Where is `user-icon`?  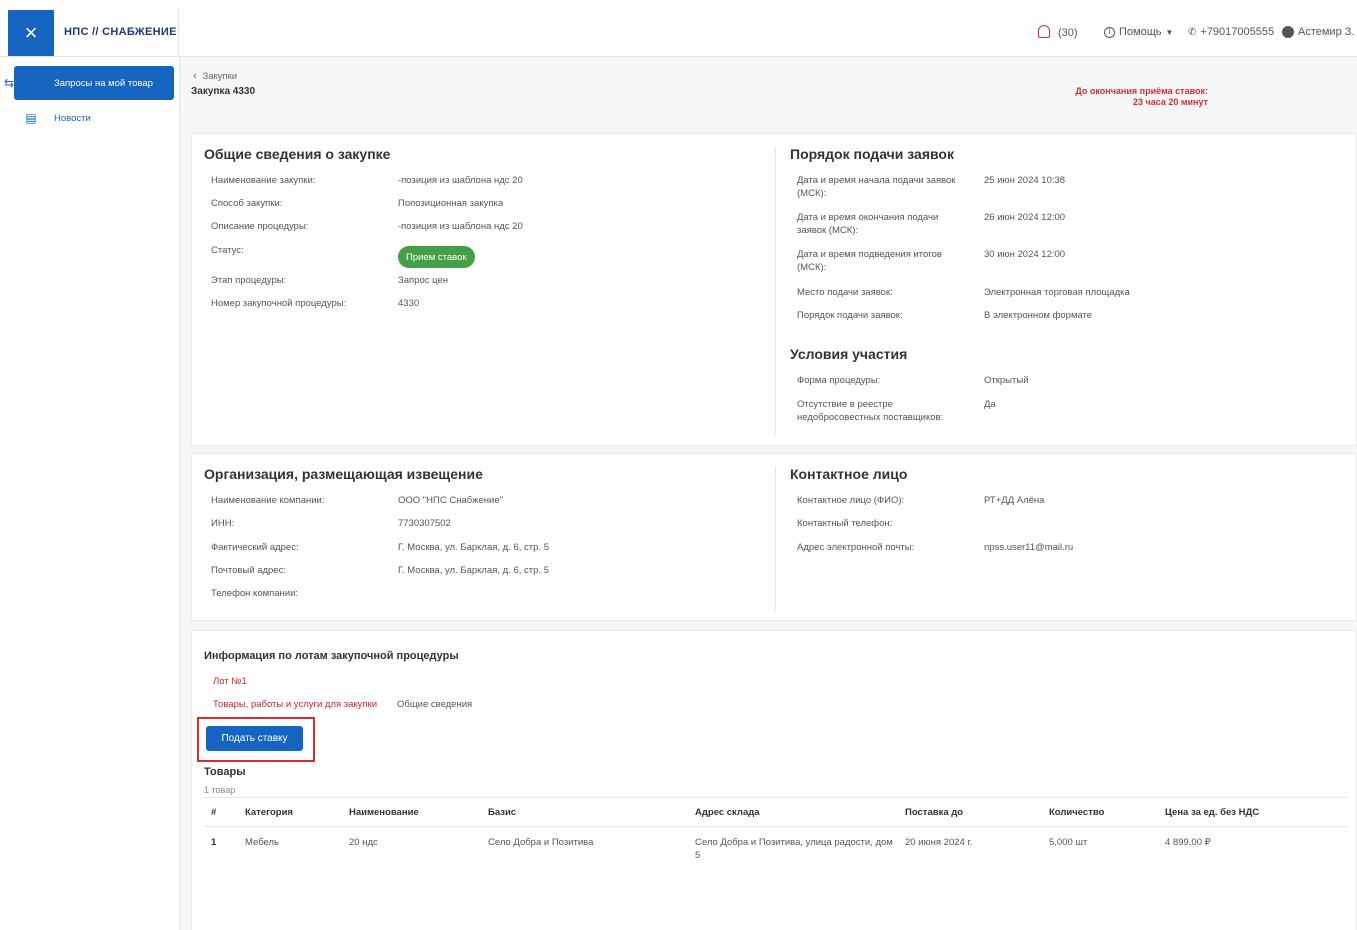 user-icon is located at coordinates (1288, 32).